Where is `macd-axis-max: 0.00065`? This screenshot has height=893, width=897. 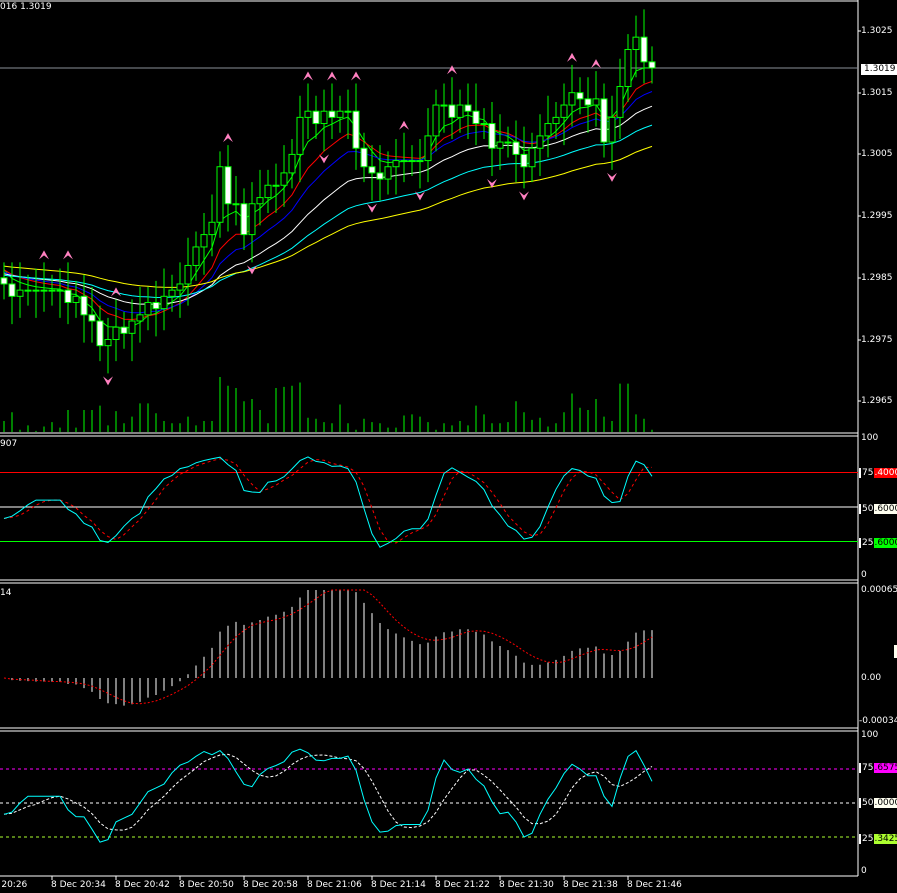
macd-axis-max: 0.00065 is located at coordinates (879, 590).